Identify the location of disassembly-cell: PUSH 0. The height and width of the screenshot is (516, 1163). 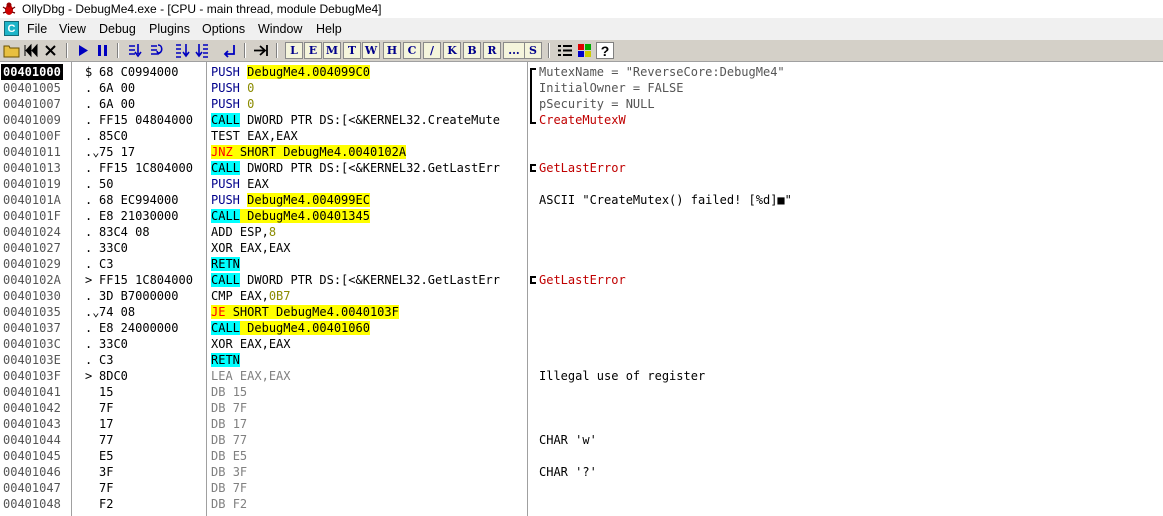
(232, 104).